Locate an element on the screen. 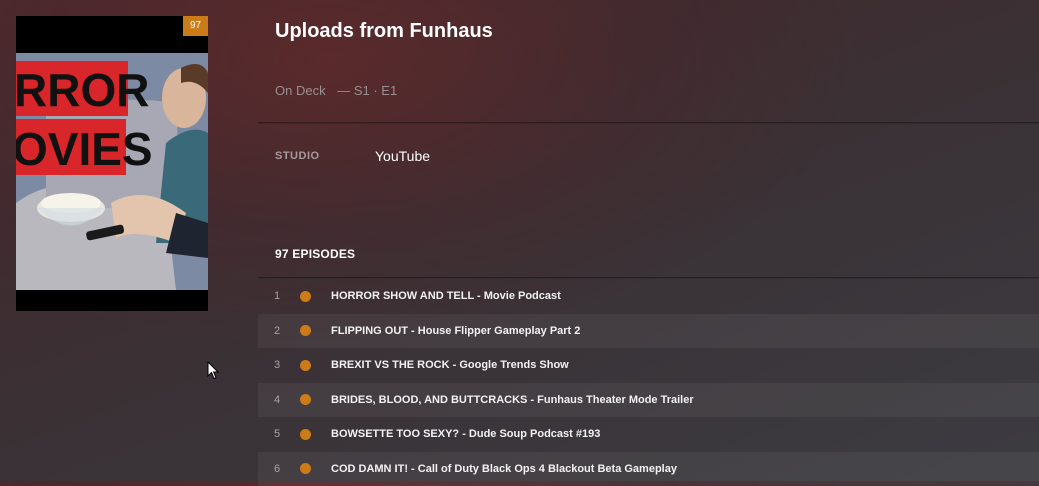  on-deck-episode: — S1 · E1 is located at coordinates (367, 90).